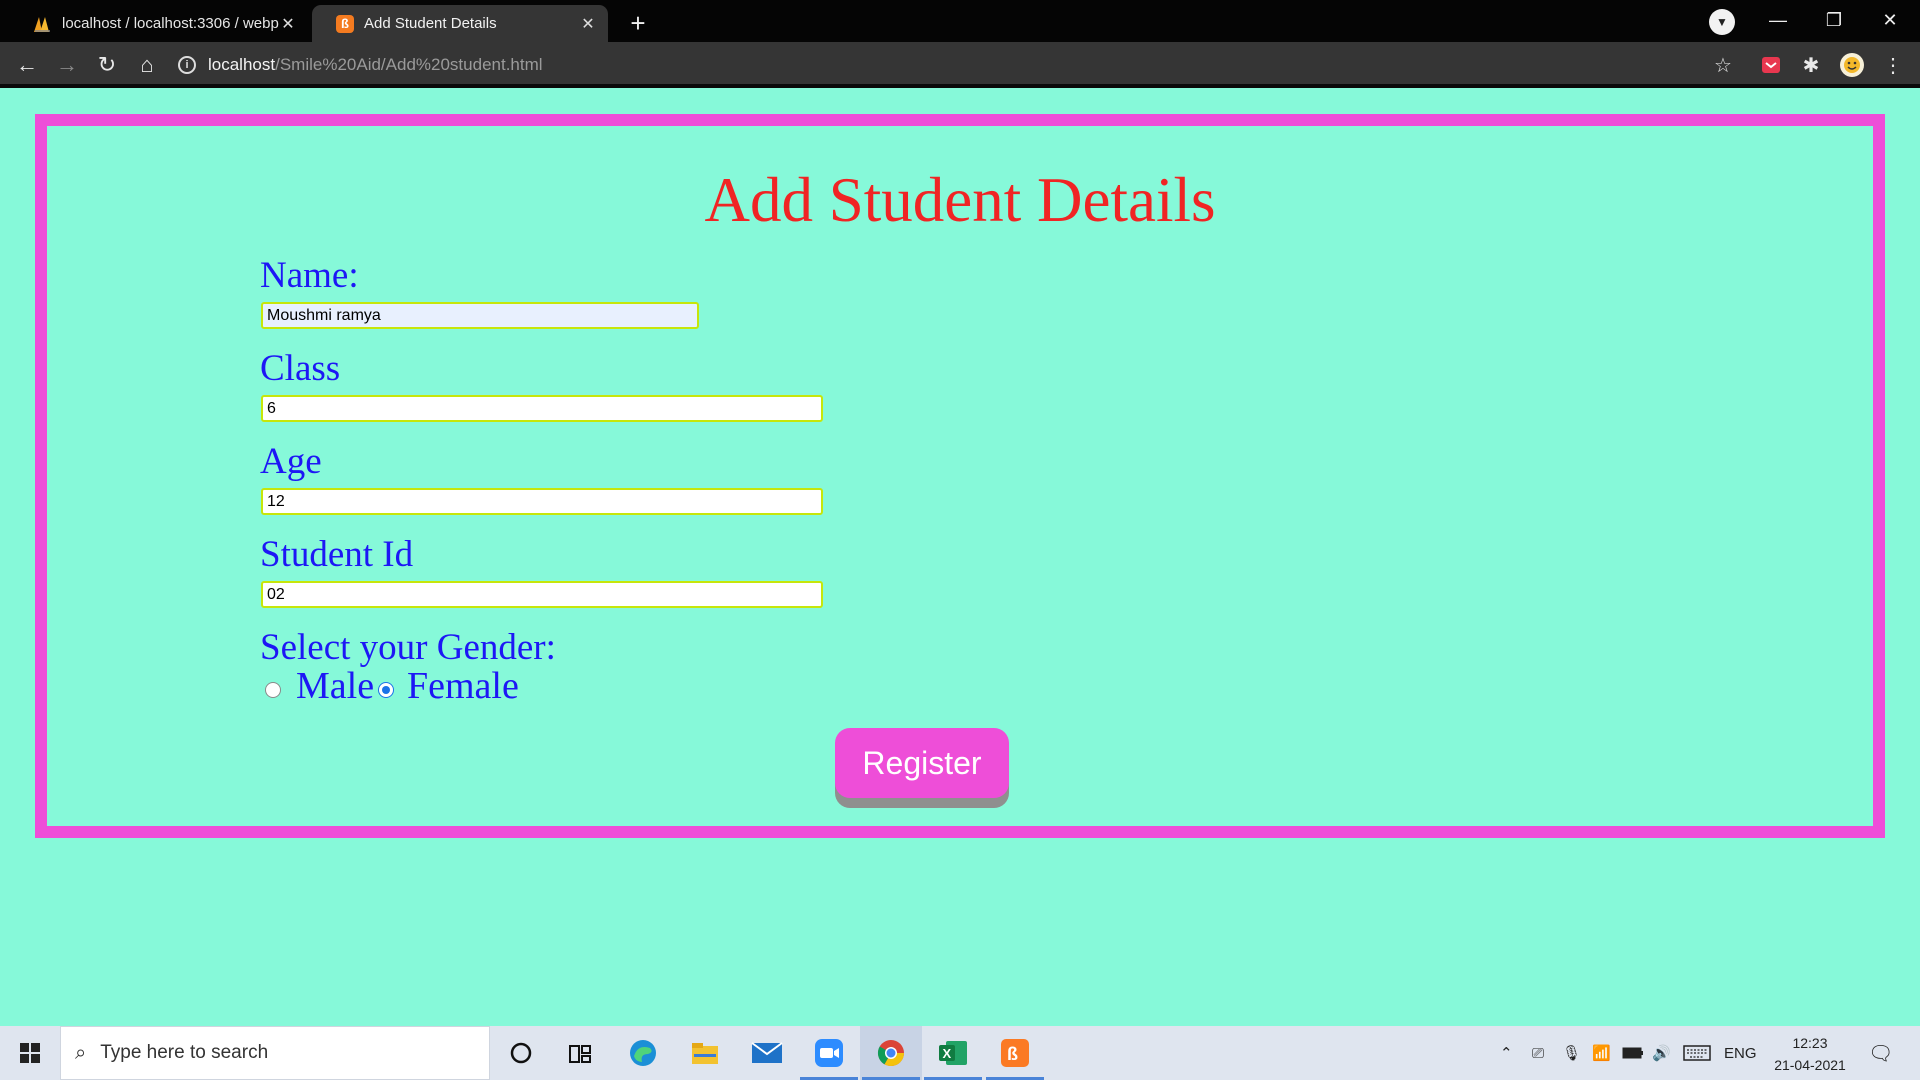 This screenshot has width=1920, height=1080. What do you see at coordinates (187, 65) in the screenshot?
I see `site-info-icon: i` at bounding box center [187, 65].